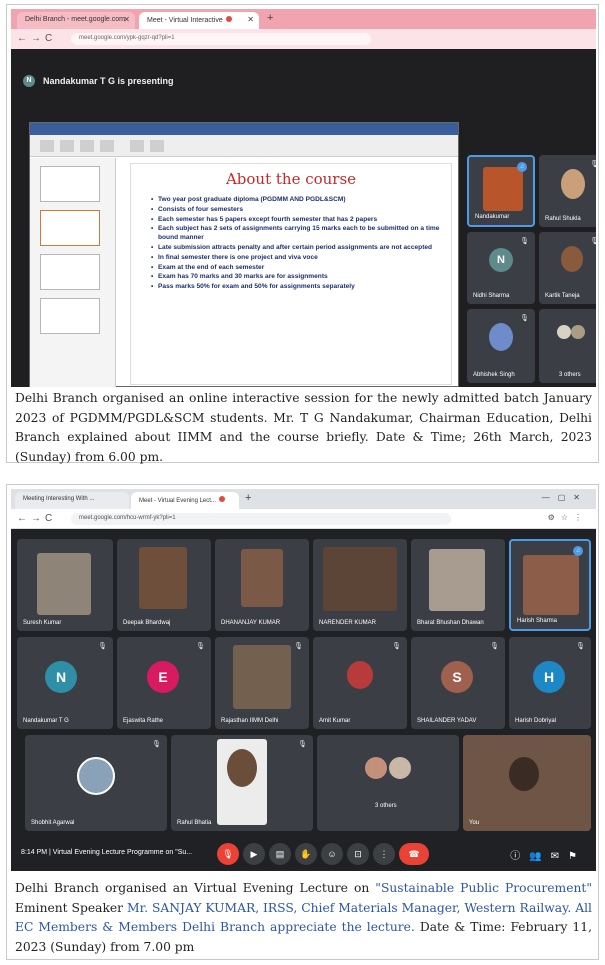  Describe the element at coordinates (291, 179) in the screenshot. I see `slide-title: About the course` at that location.